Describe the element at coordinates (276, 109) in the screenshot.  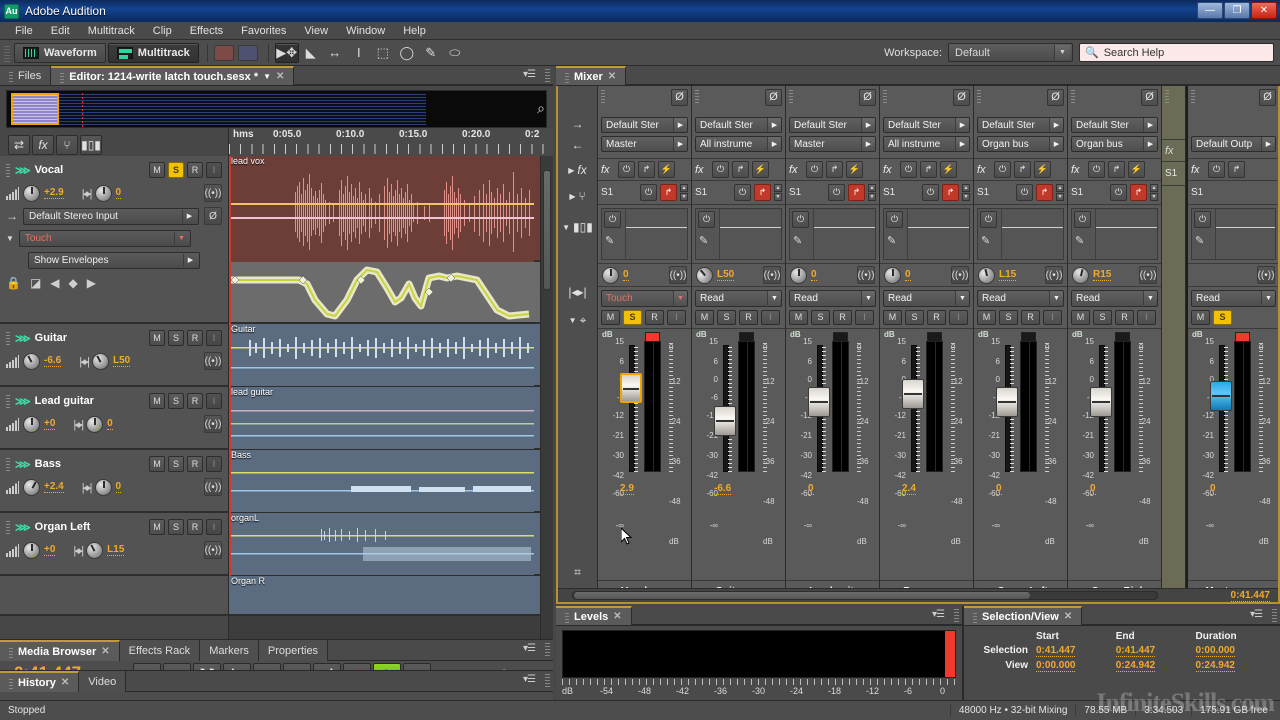
I see `zoom-navigator` at that location.